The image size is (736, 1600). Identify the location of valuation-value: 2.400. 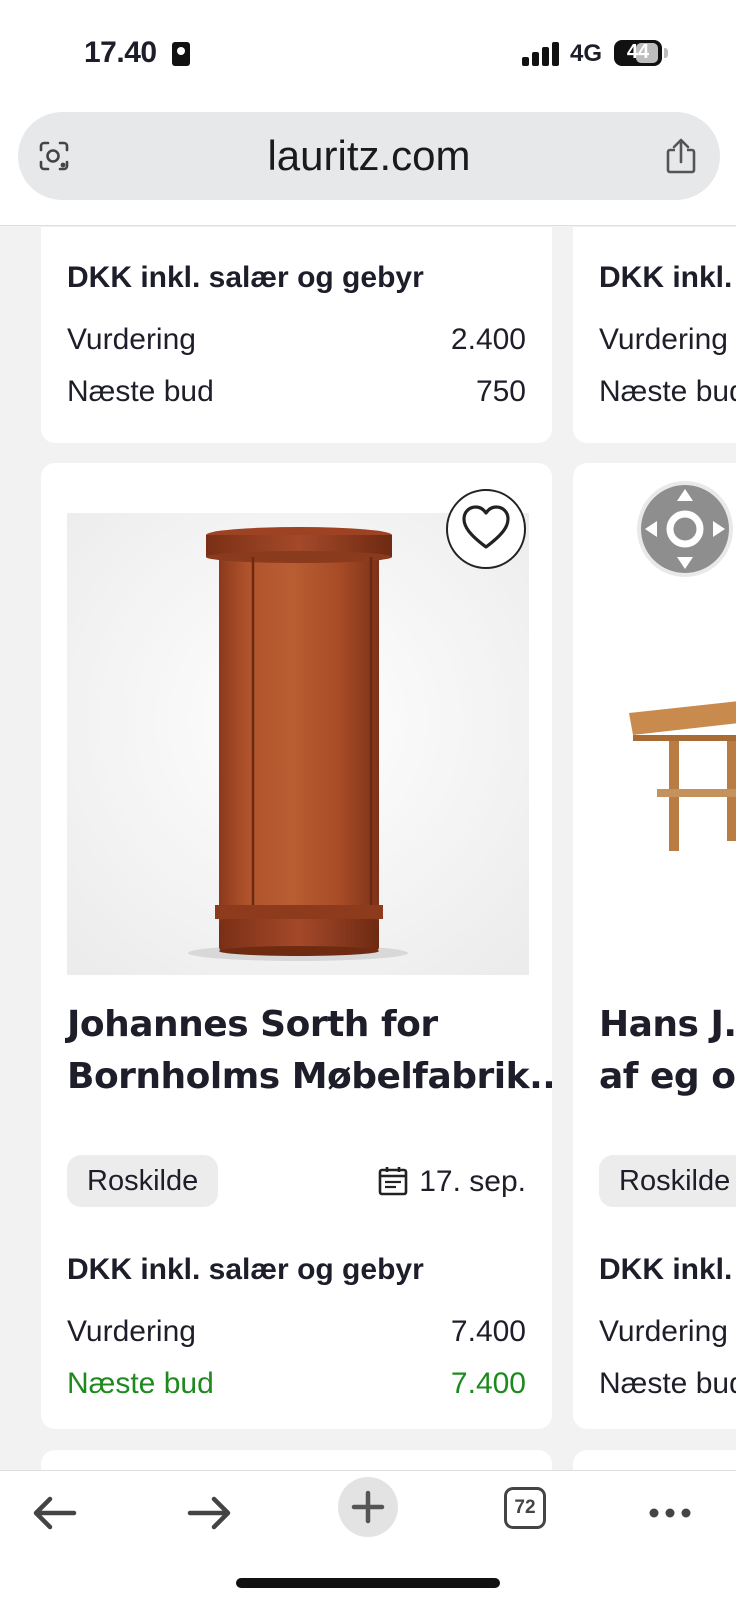
(488, 339).